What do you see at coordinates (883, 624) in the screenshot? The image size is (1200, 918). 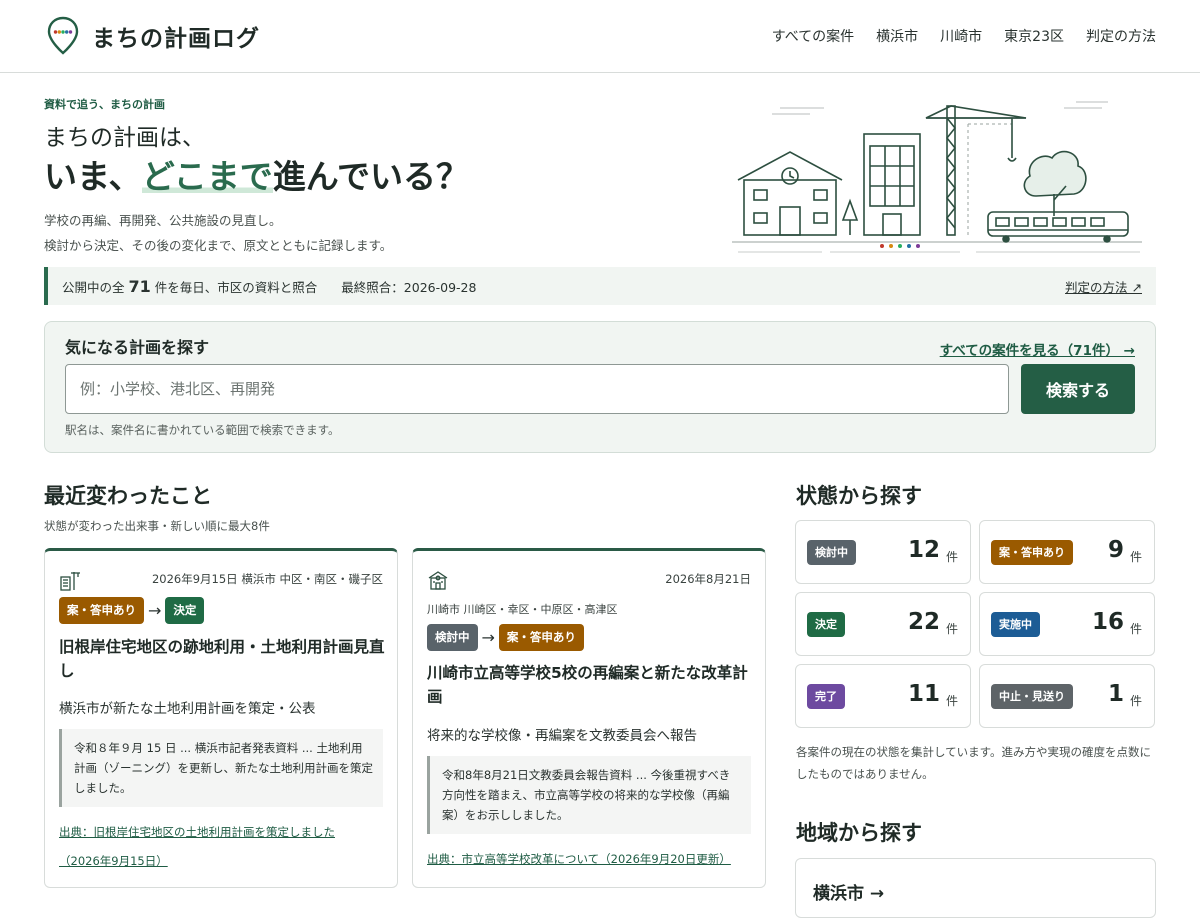 I see `status-tile-decided: 決定 22 件` at bounding box center [883, 624].